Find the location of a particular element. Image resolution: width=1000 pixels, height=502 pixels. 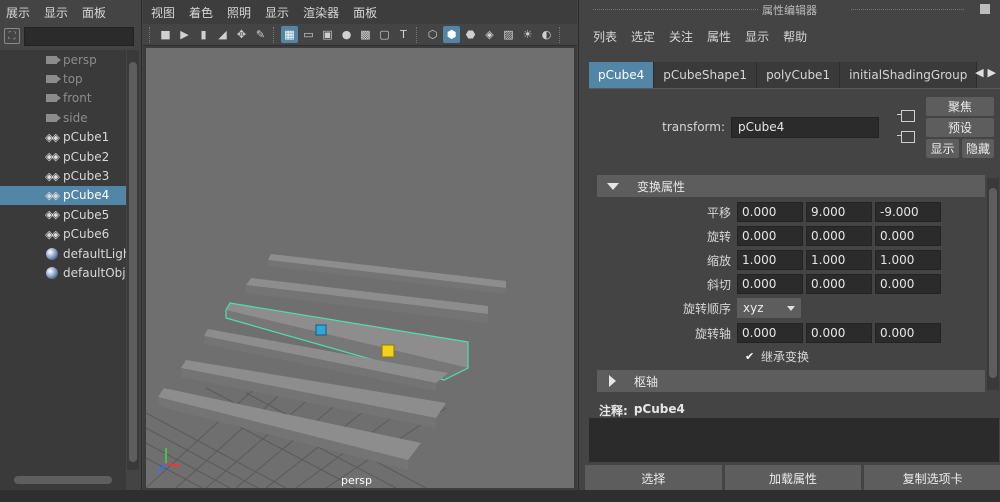

rotate-axis-x-field: 0.000 is located at coordinates (770, 333).